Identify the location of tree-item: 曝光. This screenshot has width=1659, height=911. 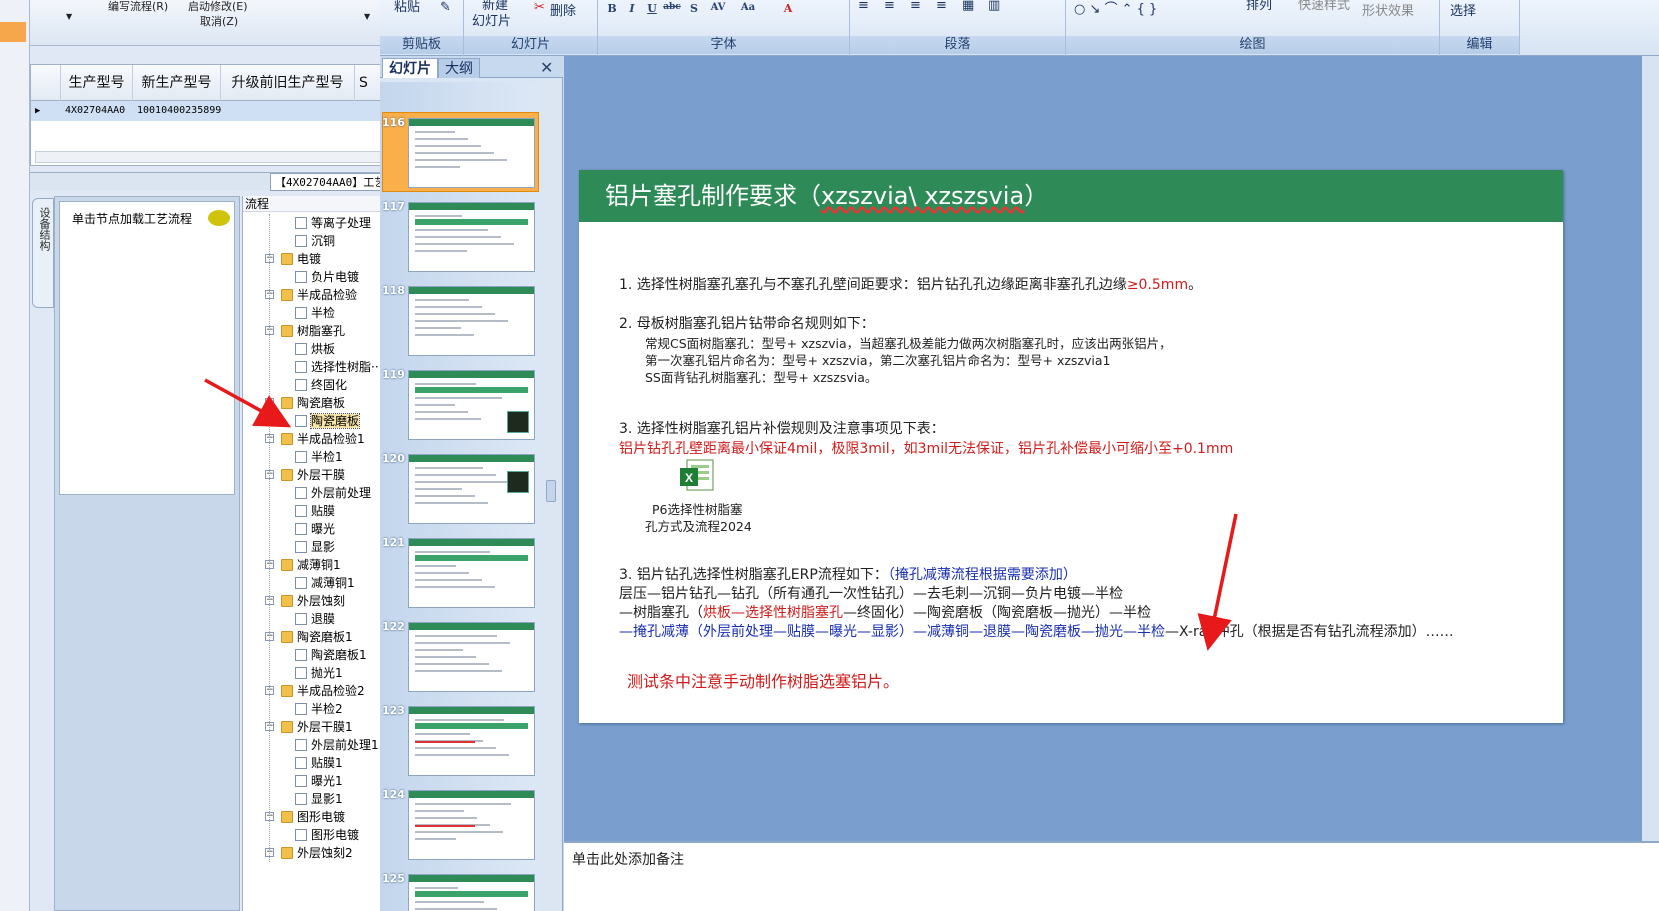
(315, 529).